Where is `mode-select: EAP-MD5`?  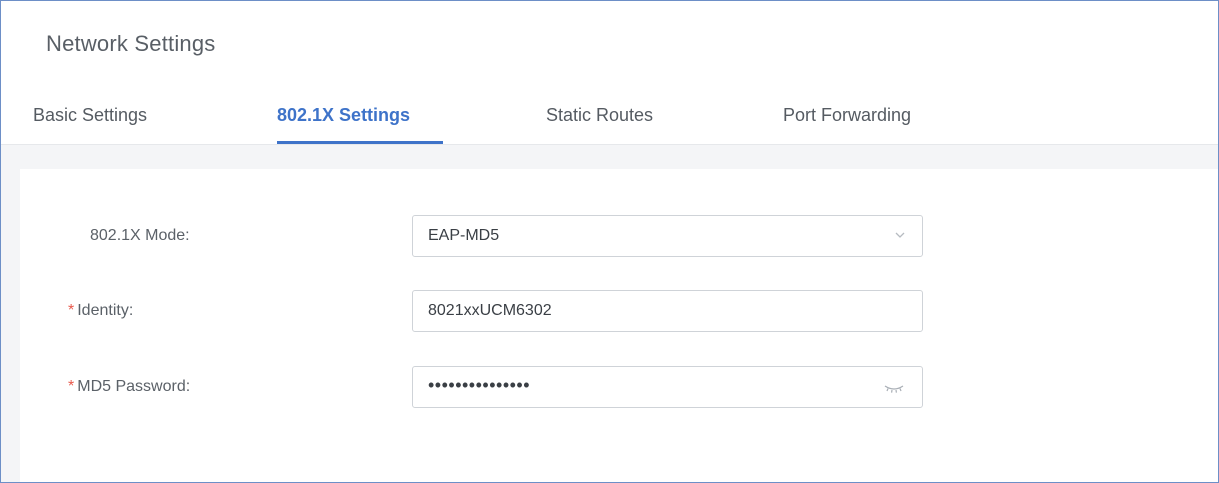
mode-select: EAP-MD5 is located at coordinates (667, 236).